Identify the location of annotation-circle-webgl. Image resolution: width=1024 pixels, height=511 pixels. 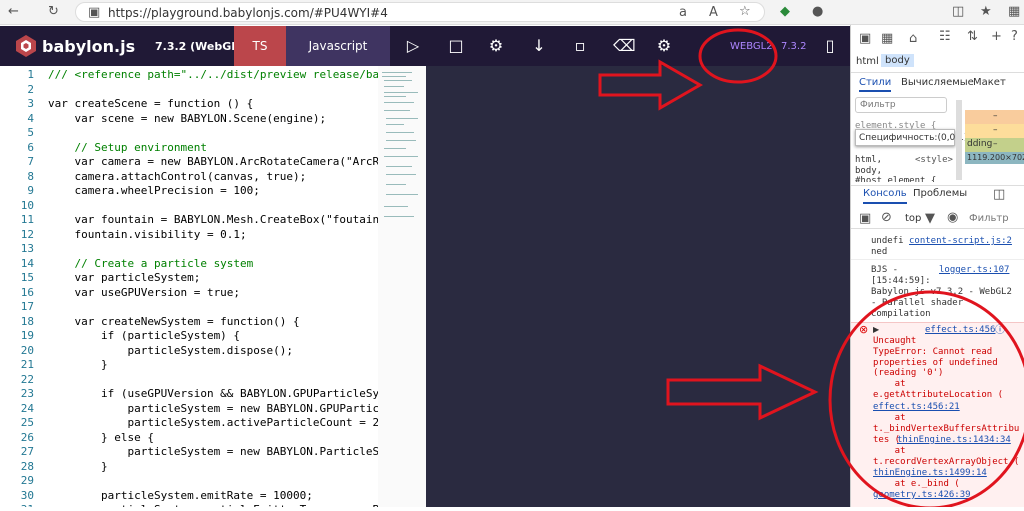
(738, 56).